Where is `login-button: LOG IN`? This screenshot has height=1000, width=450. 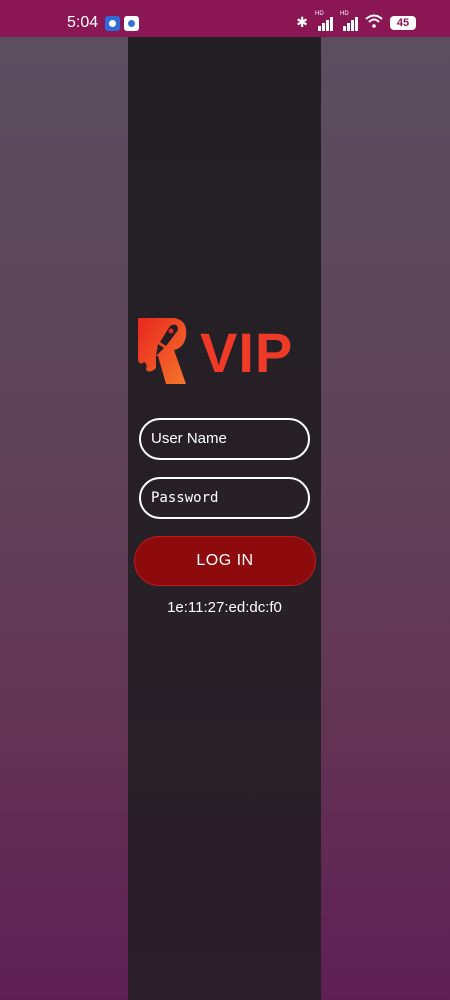
login-button: LOG IN is located at coordinates (225, 561).